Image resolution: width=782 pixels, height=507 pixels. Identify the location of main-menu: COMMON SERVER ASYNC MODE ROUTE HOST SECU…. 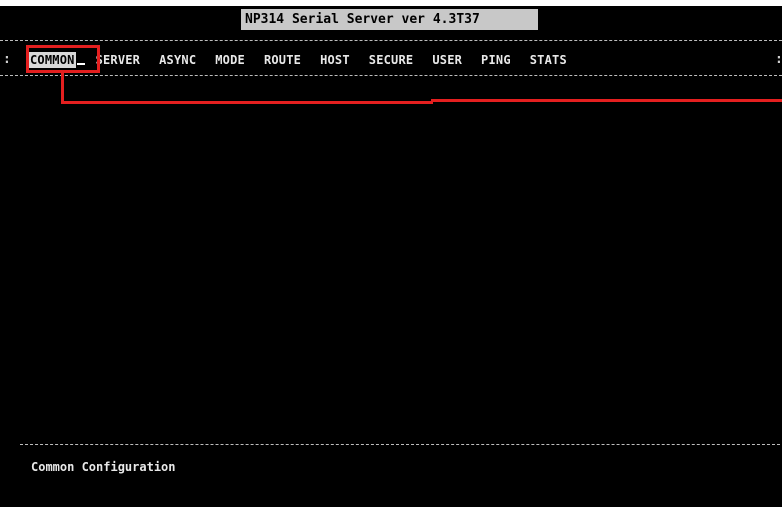
(298, 60).